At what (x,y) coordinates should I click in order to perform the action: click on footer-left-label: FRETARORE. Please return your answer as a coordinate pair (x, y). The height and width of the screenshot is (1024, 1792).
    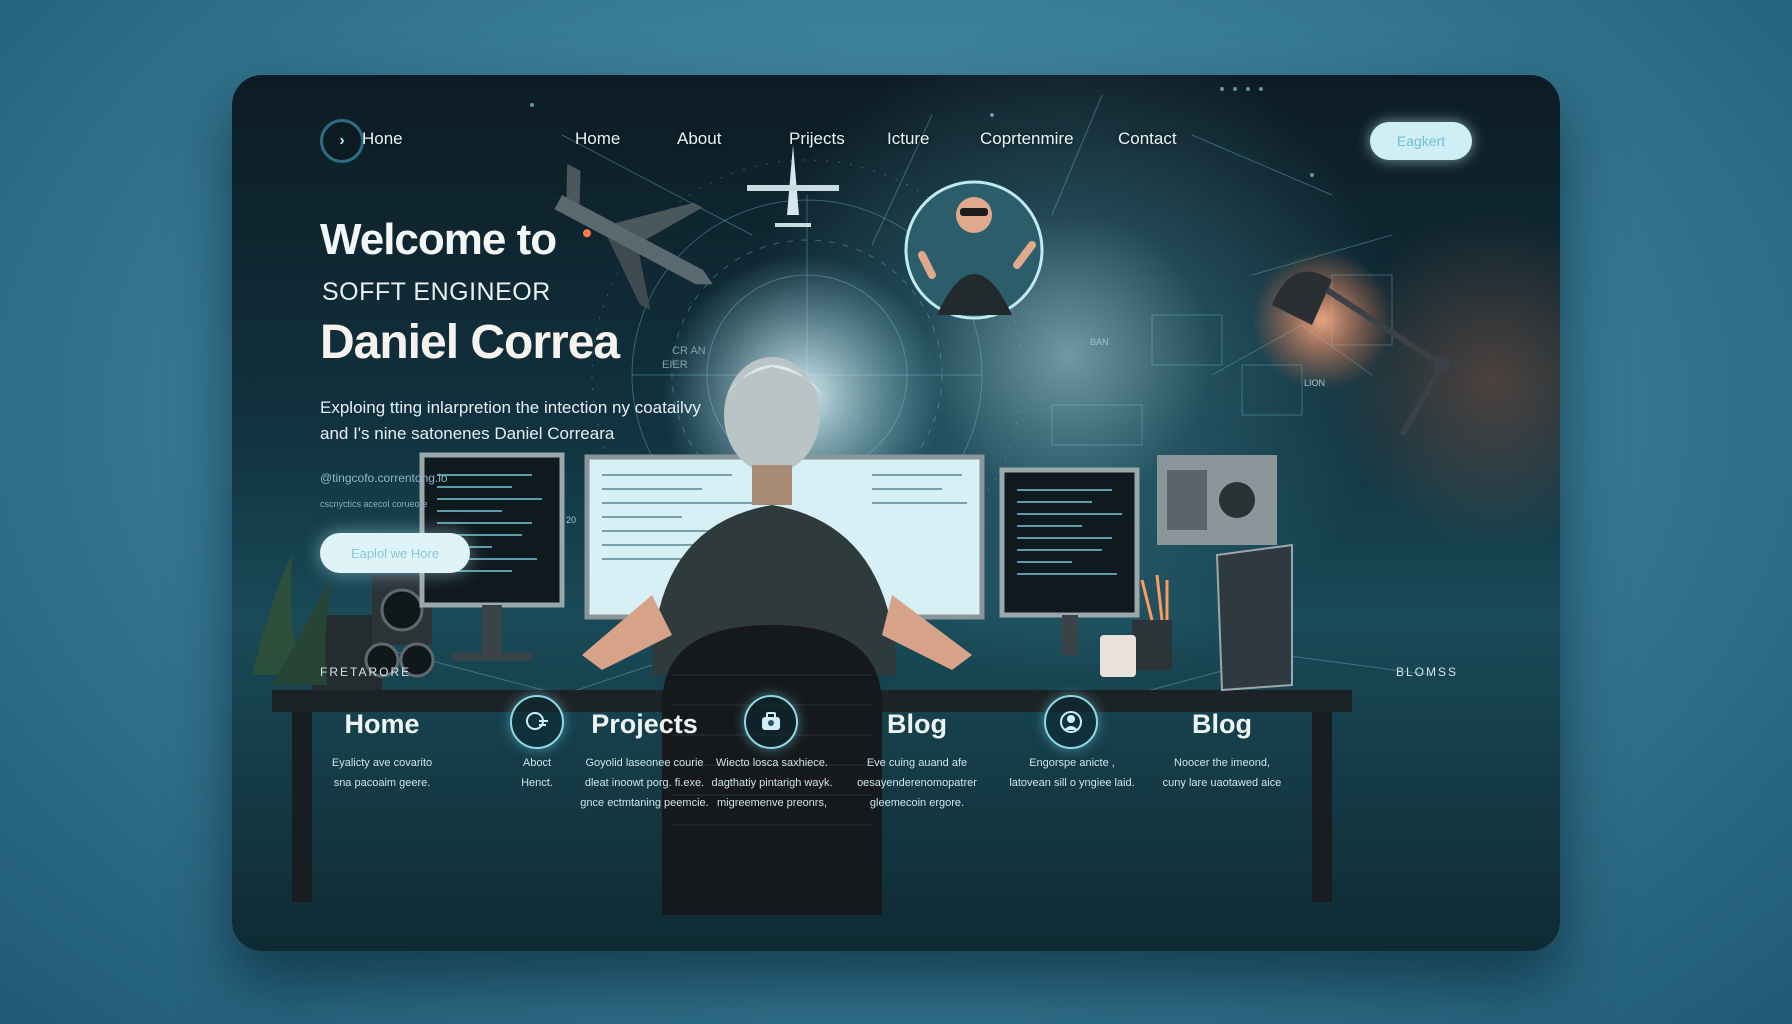
    Looking at the image, I should click on (366, 672).